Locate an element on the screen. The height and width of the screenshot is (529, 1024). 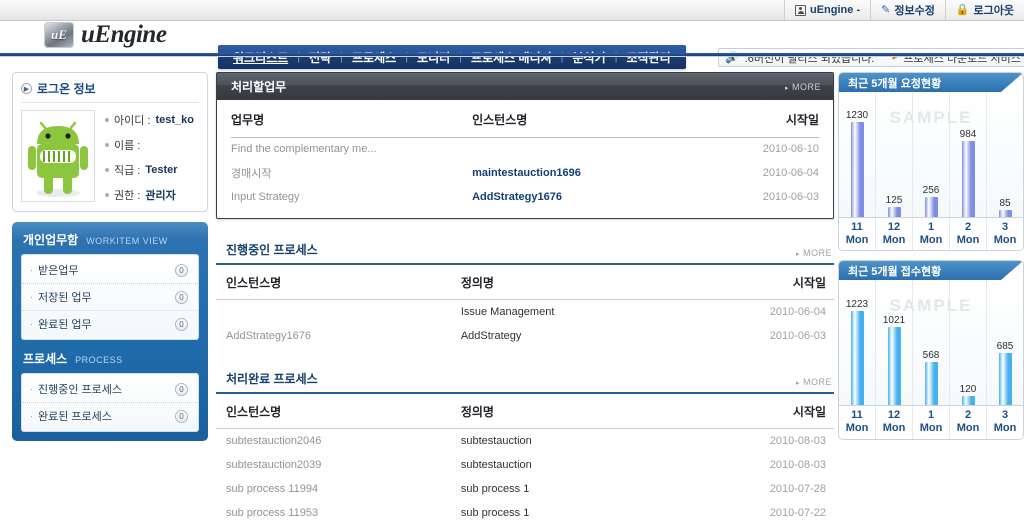
sidebar-item-workitem-1: · 받은업무 0 is located at coordinates (110, 270).